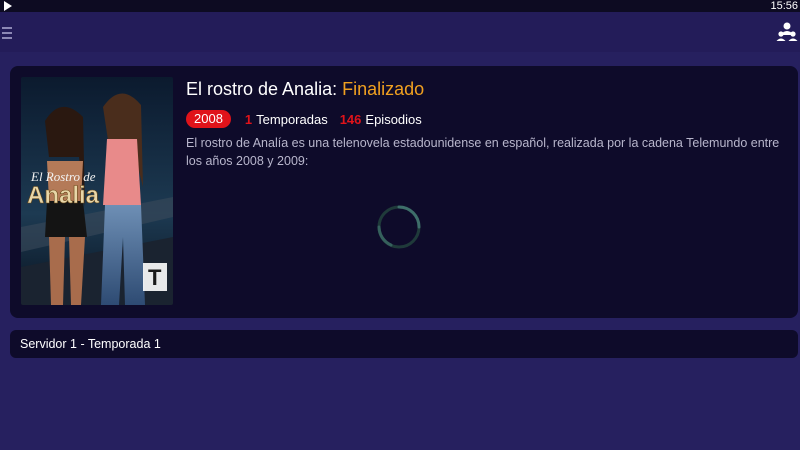 The width and height of the screenshot is (800, 450). What do you see at coordinates (404, 344) in the screenshot?
I see `server-season-selector: Servidor 1 - Temporada 1` at bounding box center [404, 344].